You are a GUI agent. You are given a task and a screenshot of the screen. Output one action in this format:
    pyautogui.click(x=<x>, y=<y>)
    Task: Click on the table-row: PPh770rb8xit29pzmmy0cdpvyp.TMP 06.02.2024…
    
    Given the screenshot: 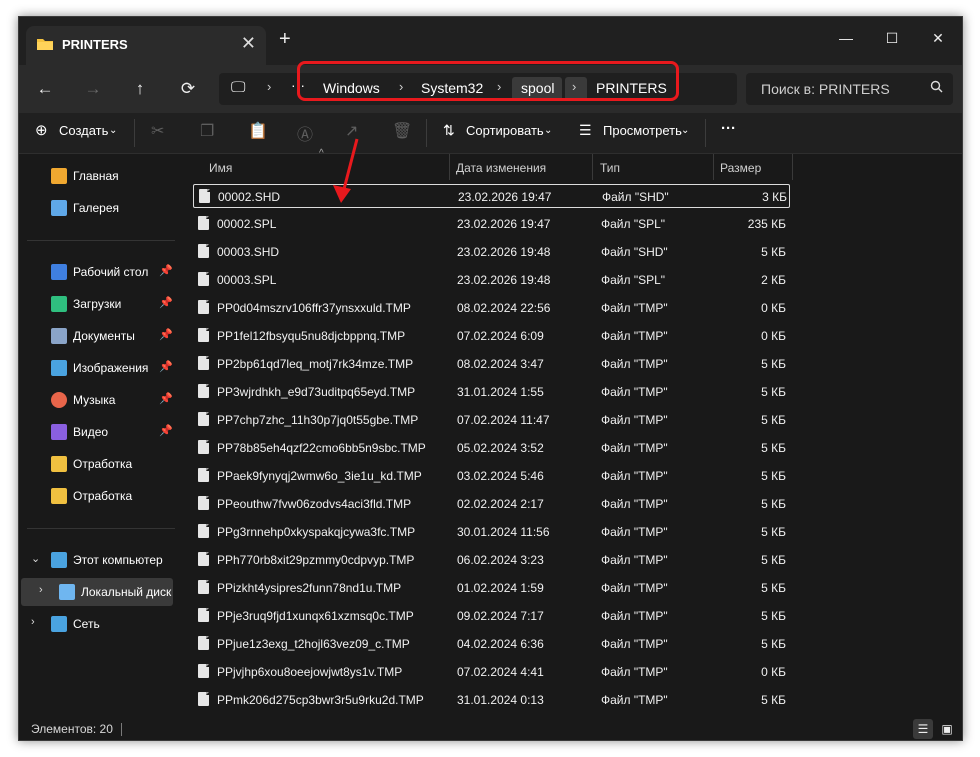 What is the action you would take?
    pyautogui.click(x=491, y=560)
    